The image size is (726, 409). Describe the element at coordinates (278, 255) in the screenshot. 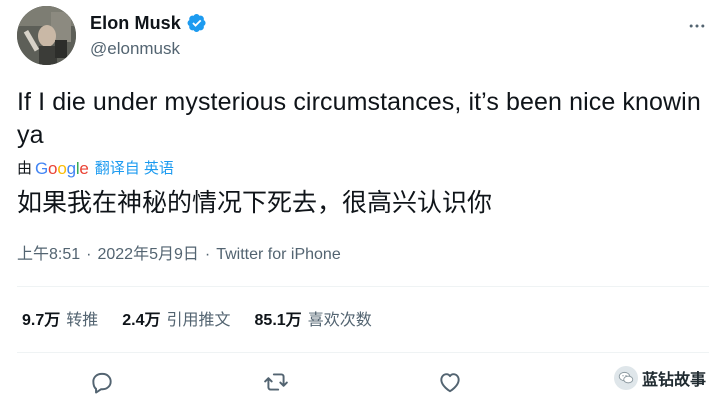

I see `tweet-source: Twitter for iPhone` at that location.